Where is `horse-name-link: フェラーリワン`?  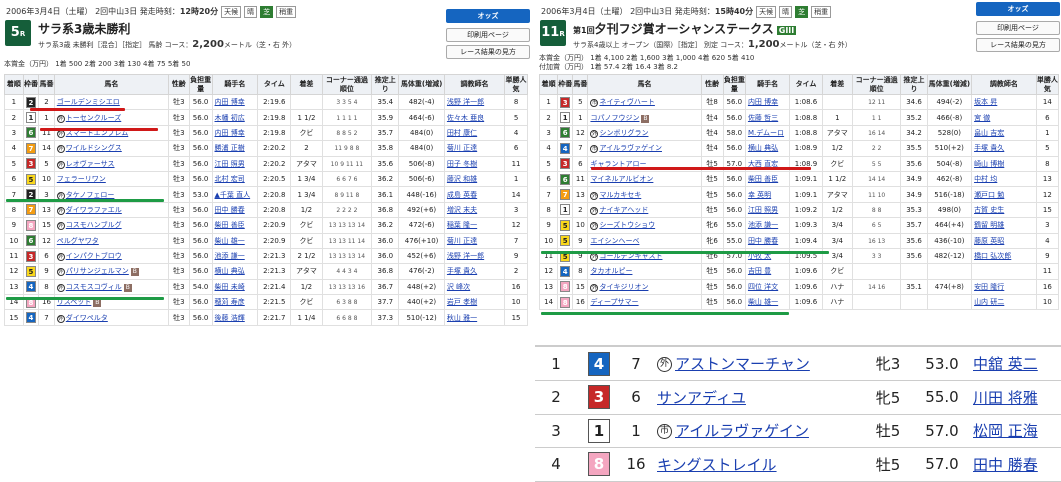 horse-name-link: フェラーリワン is located at coordinates (81, 179).